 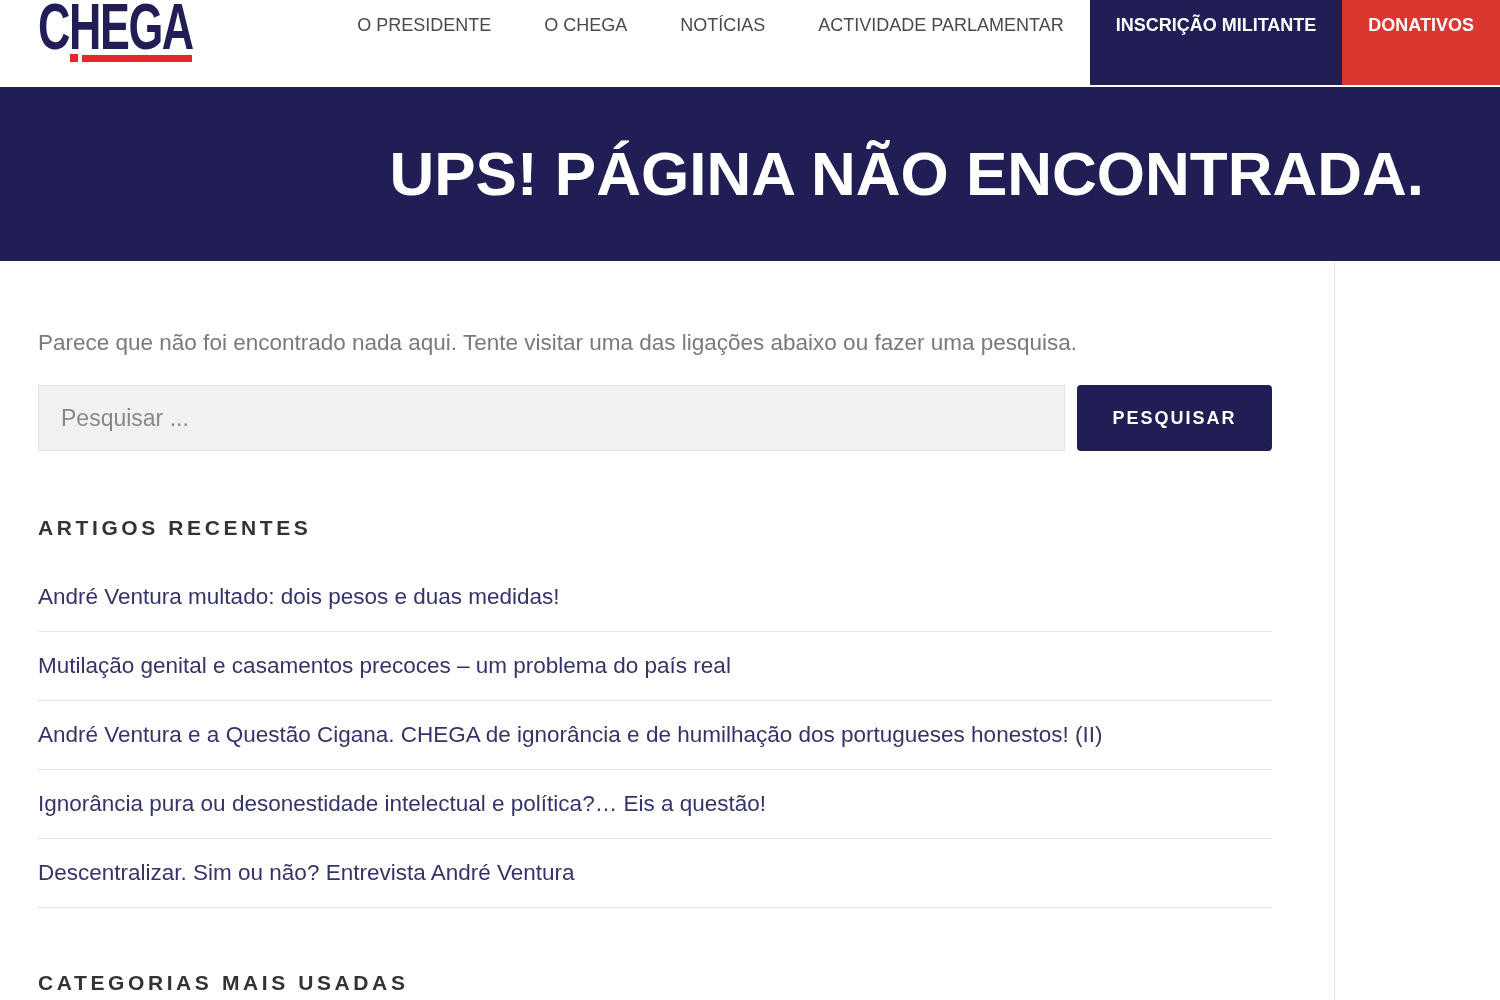 I want to click on logo-link: CHEGA, so click(x=115, y=31).